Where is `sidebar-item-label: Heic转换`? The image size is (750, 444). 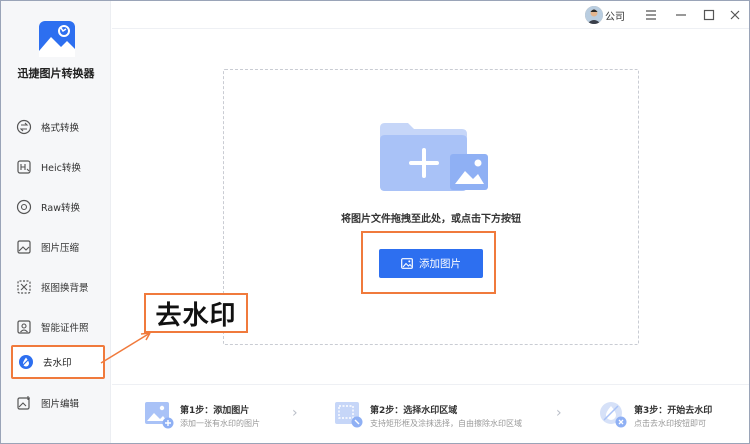 sidebar-item-label: Heic转换 is located at coordinates (61, 168).